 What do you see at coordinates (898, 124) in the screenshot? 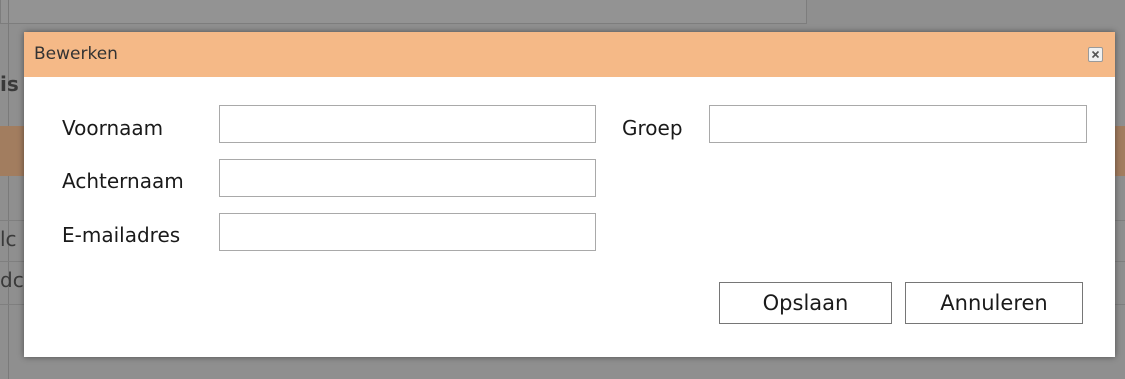
I see `groep-input` at bounding box center [898, 124].